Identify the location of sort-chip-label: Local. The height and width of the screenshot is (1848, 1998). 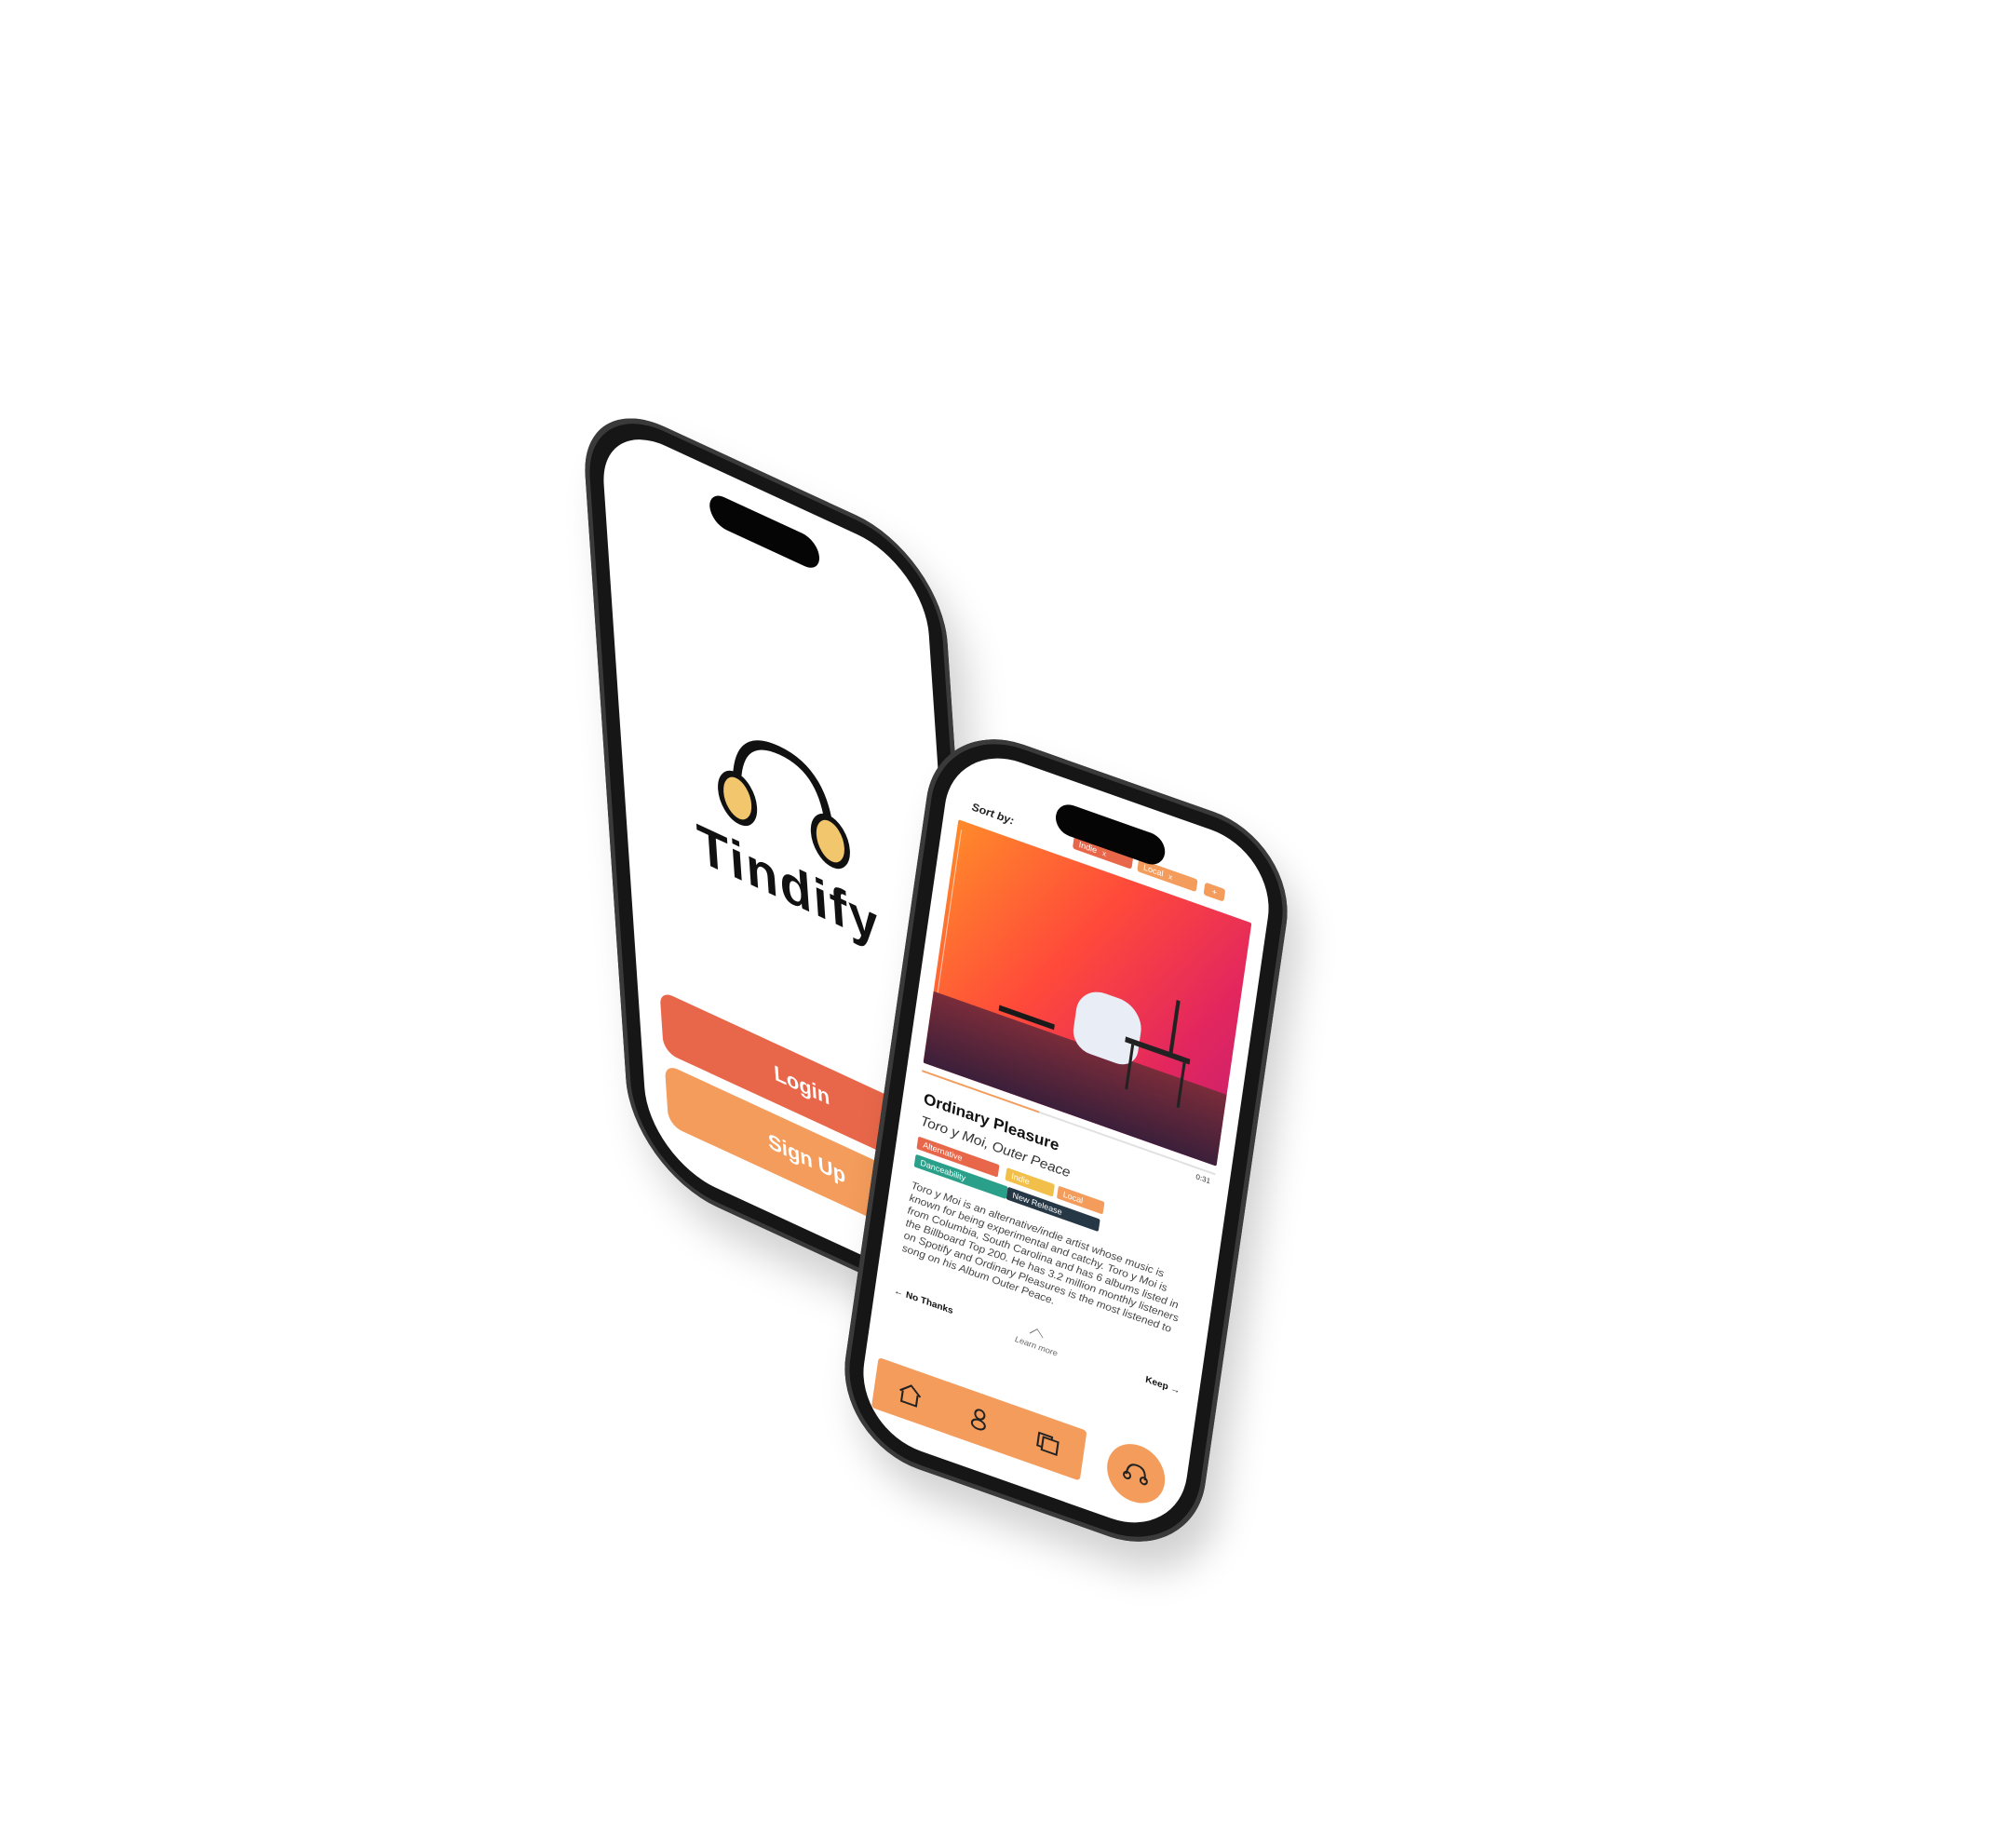
(1153, 870).